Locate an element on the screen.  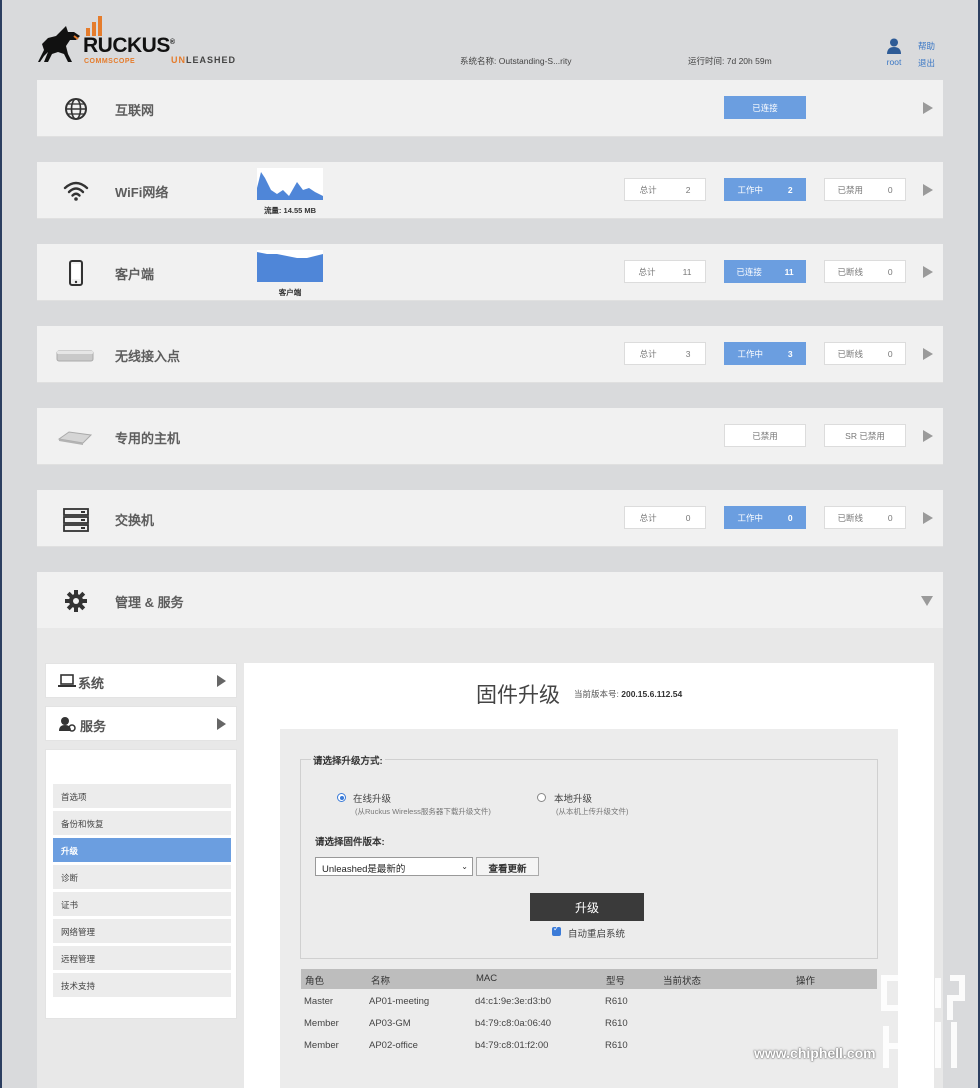
phone-icon is located at coordinates (76, 273).